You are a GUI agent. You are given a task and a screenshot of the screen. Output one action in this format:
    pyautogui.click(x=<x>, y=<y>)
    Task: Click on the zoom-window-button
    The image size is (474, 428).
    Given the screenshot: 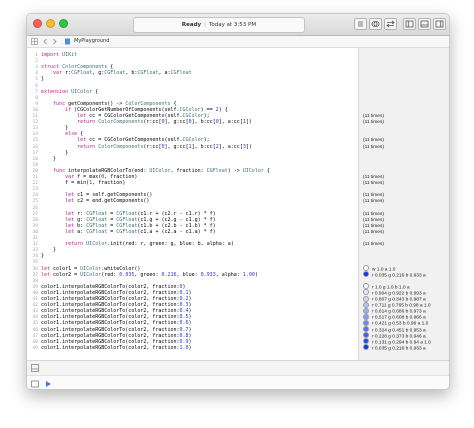 What is the action you would take?
    pyautogui.click(x=63, y=23)
    